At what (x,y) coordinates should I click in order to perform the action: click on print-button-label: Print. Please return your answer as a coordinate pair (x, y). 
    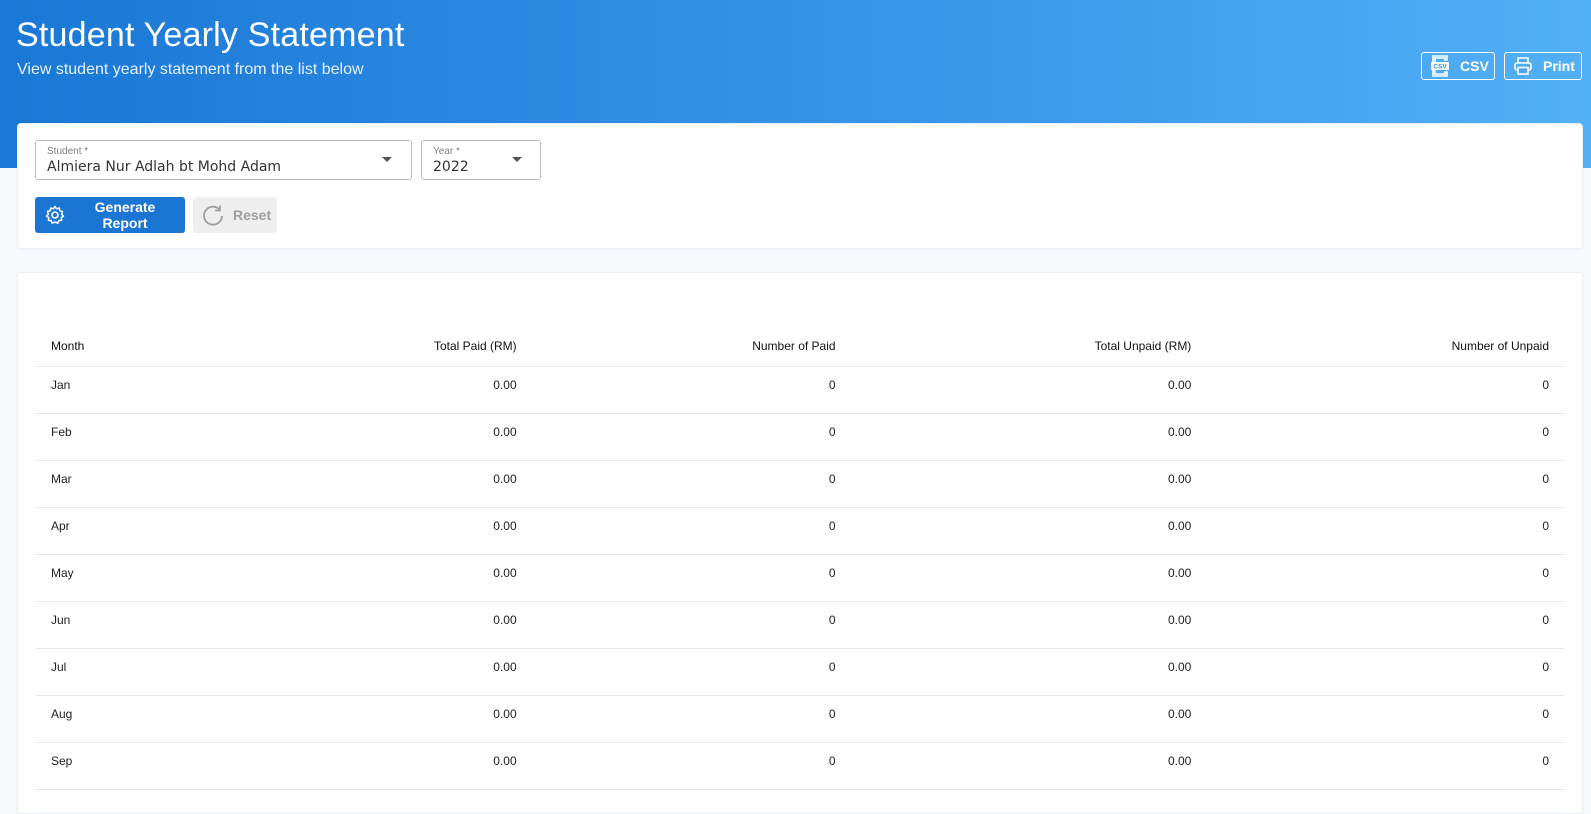
    Looking at the image, I should click on (1559, 66).